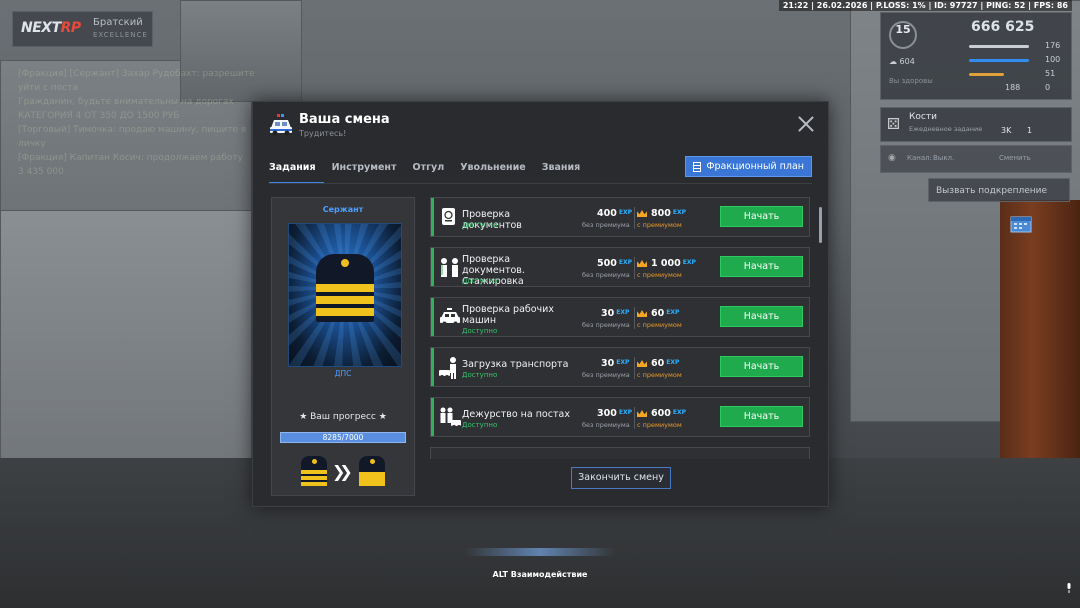 Image resolution: width=1080 pixels, height=608 pixels. Describe the element at coordinates (614, 413) in the screenshot. I see `exp-base: 300 EXP` at that location.